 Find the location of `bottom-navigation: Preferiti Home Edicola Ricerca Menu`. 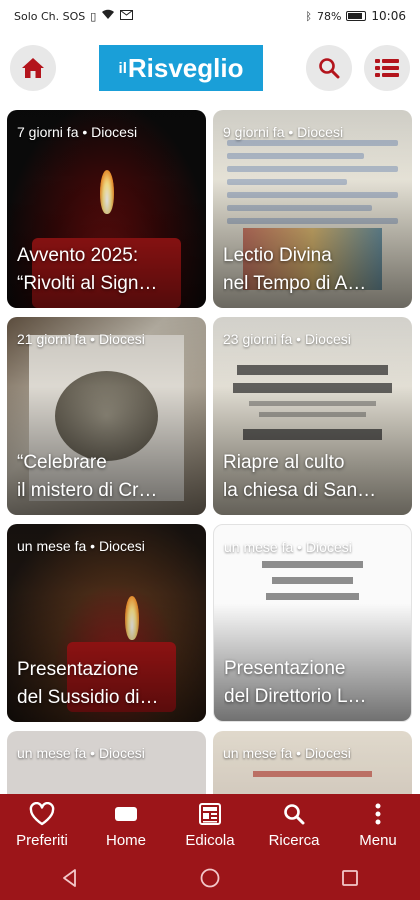

bottom-navigation: Preferiti Home Edicola Ricerca Menu is located at coordinates (210, 825).